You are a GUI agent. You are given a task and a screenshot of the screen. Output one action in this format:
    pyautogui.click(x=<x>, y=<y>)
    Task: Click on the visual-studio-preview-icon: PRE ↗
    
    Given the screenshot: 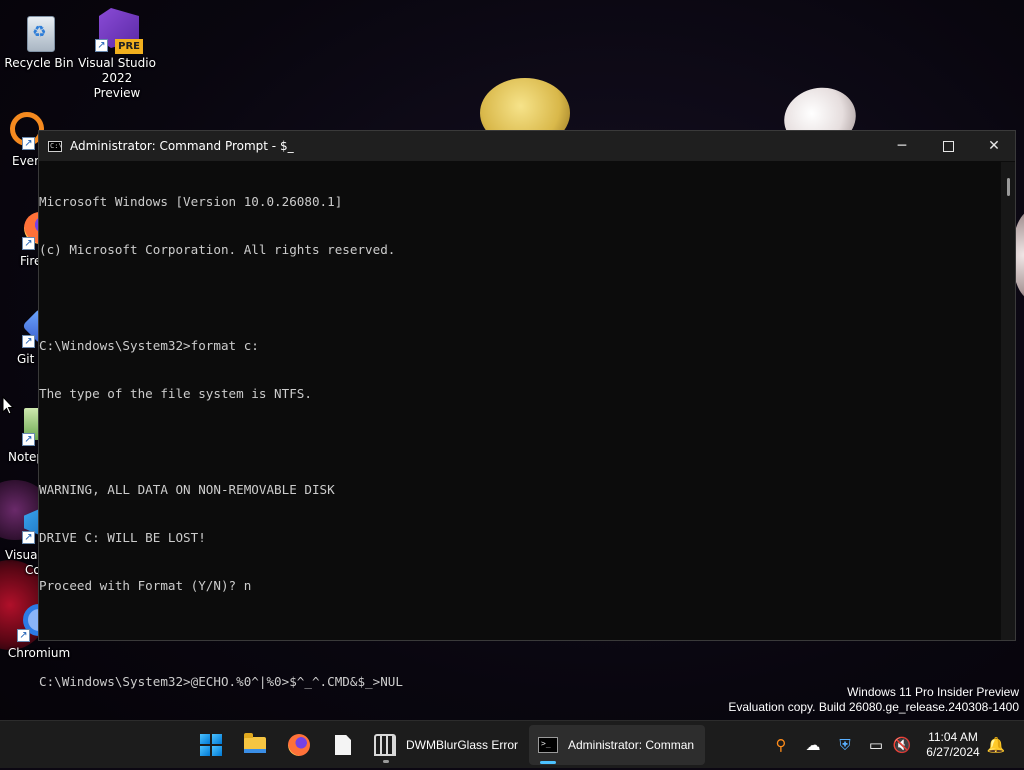 What is the action you would take?
    pyautogui.click(x=119, y=31)
    